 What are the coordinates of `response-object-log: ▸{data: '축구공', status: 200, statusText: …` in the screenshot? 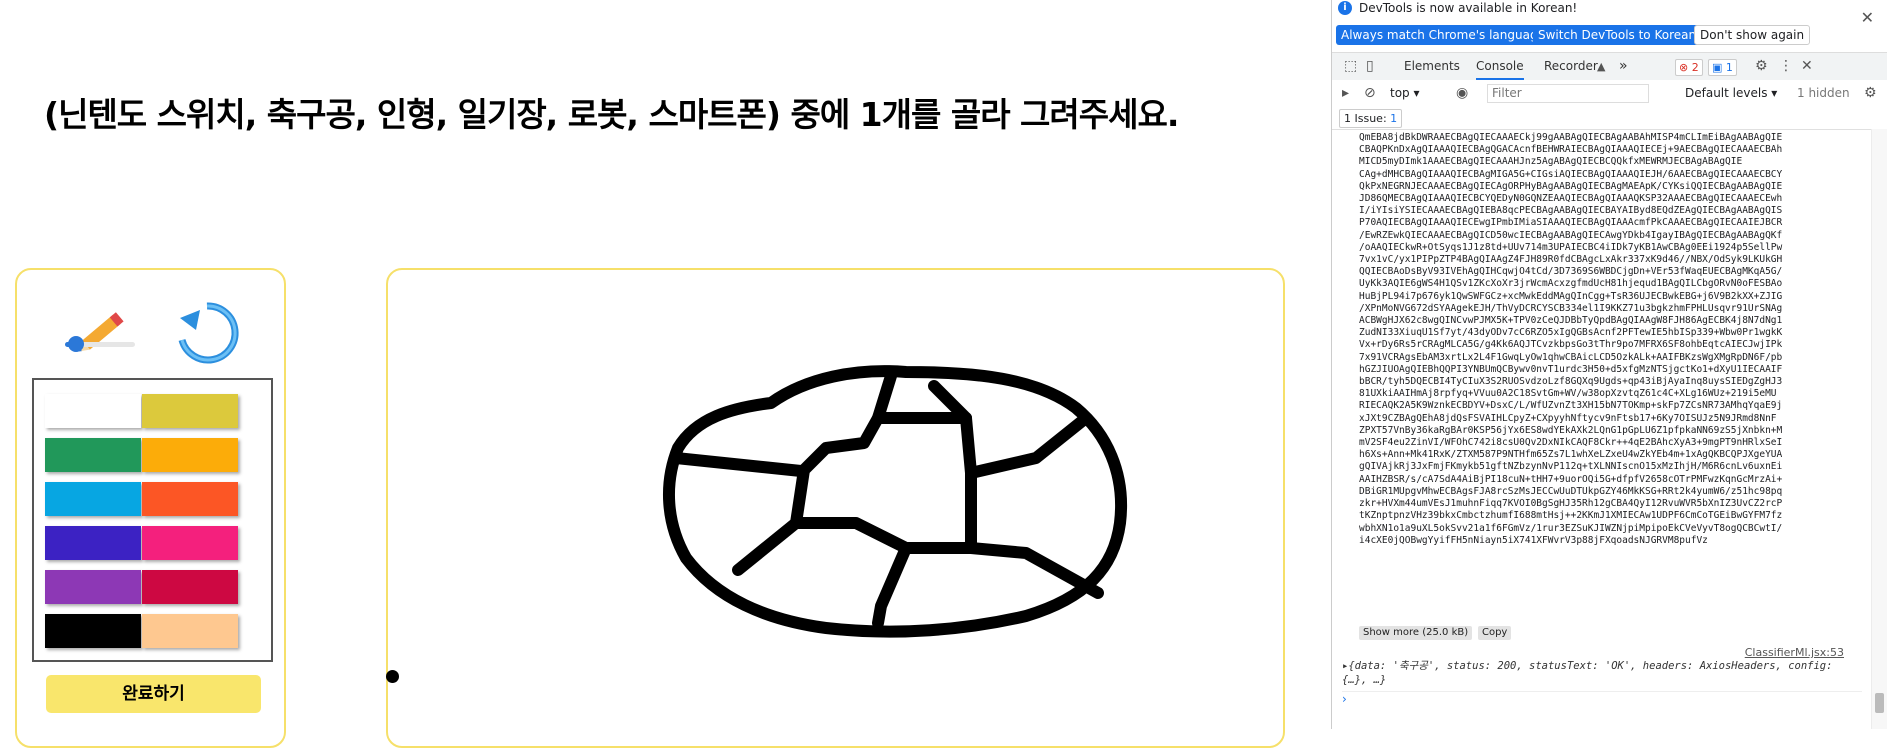 It's located at (1602, 675).